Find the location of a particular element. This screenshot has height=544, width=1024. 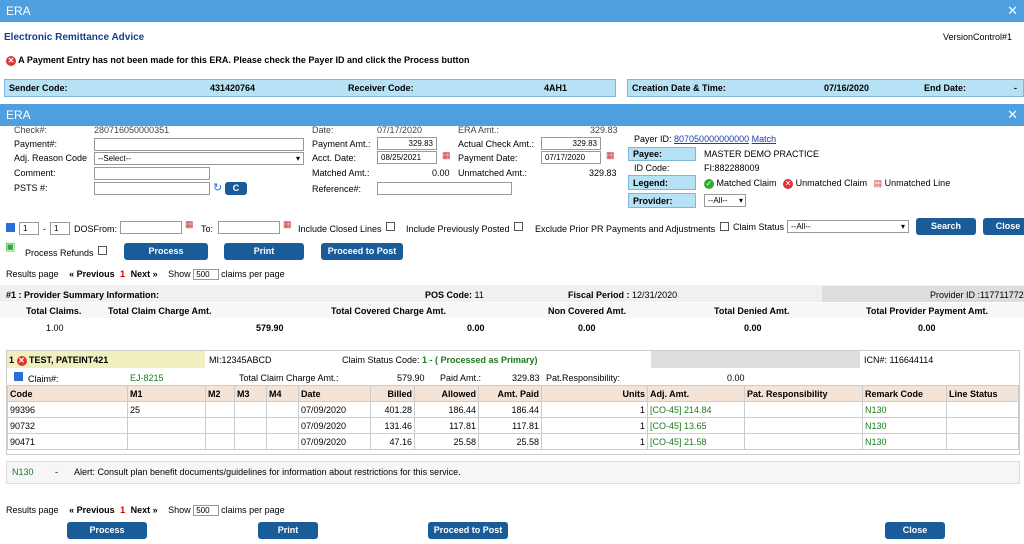

process-refunds-checkbox is located at coordinates (102, 250).